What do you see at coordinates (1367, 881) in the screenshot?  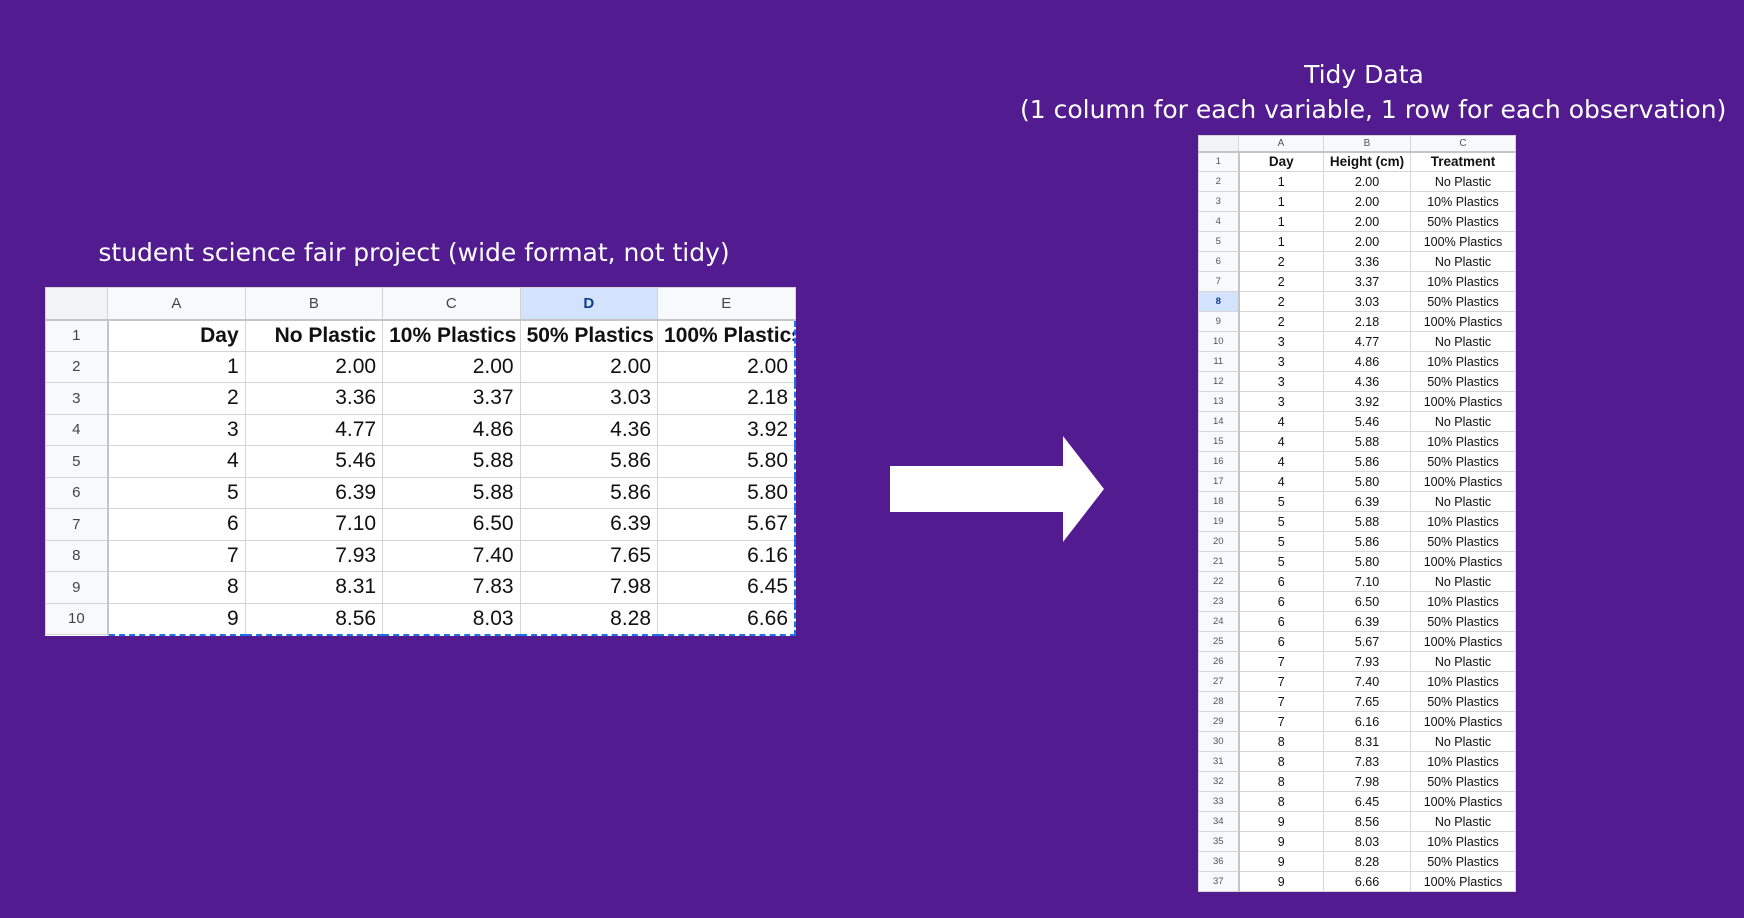 I see `data-cell: 6.66` at bounding box center [1367, 881].